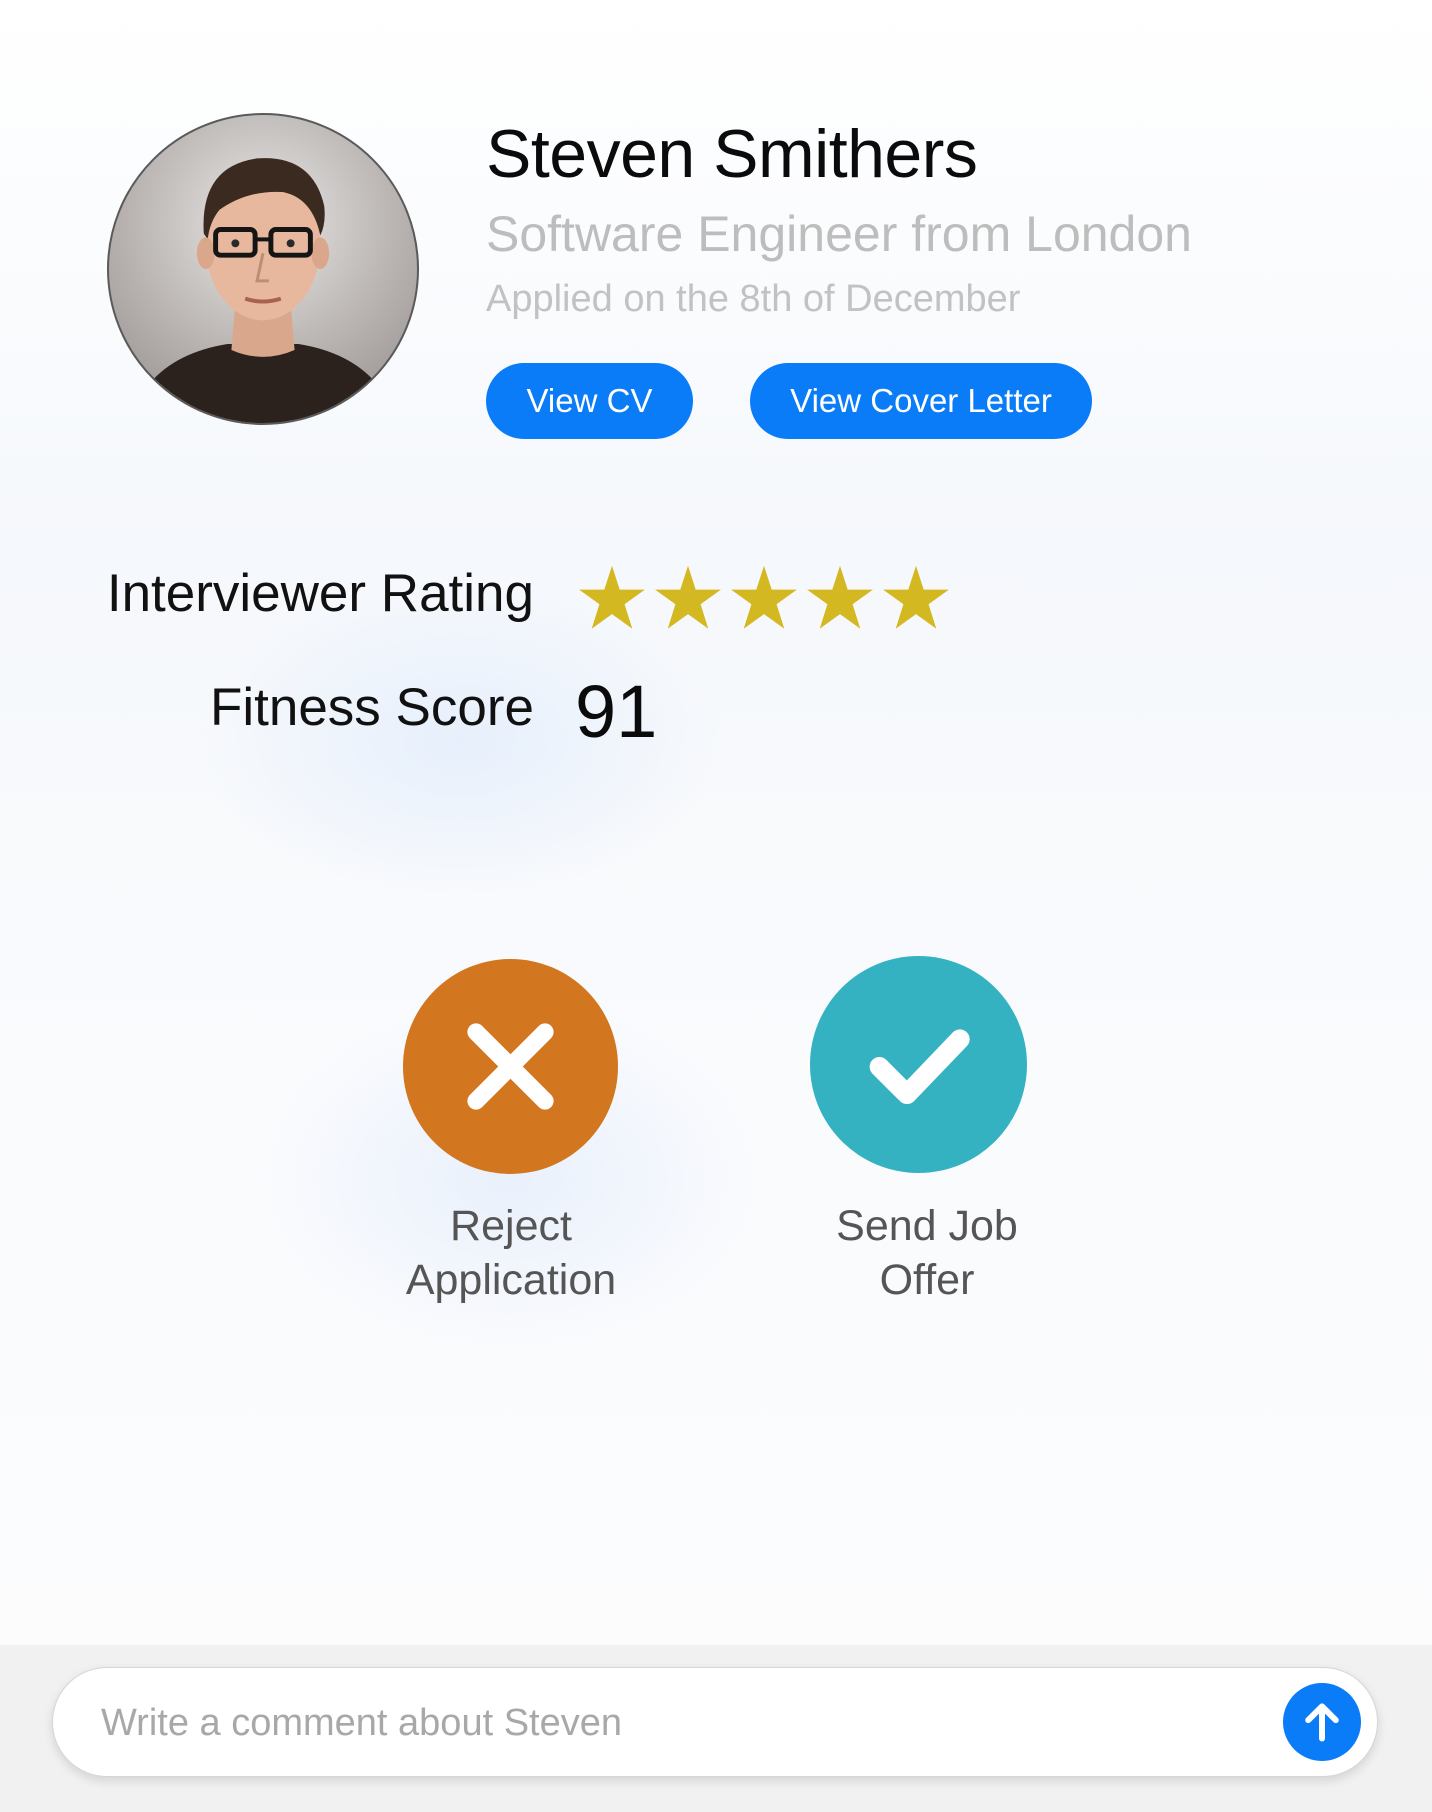 The height and width of the screenshot is (1812, 1432). I want to click on fitness-score-label: Fitness Score, so click(371, 707).